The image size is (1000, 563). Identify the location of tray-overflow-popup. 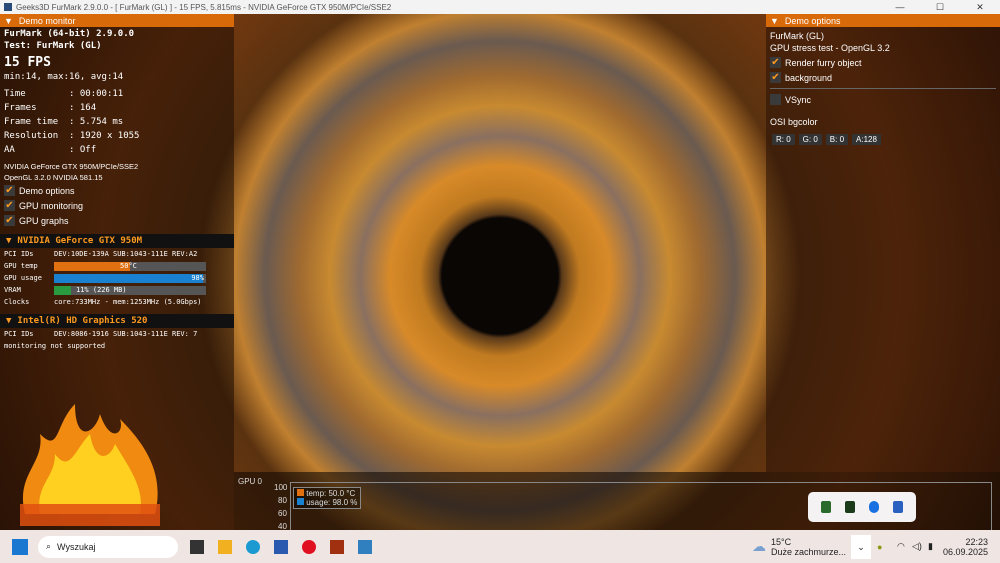
(862, 507).